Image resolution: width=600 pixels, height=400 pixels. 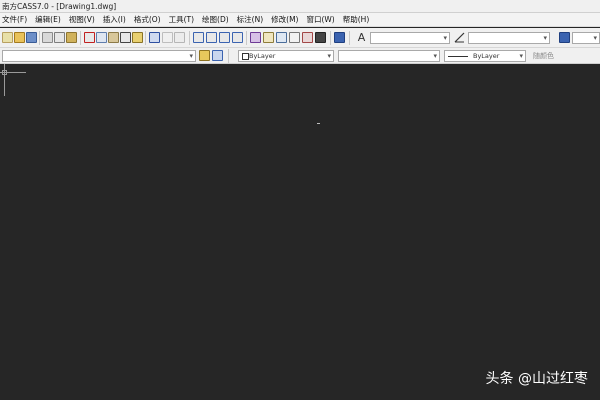 I want to click on redo-icon, so click(x=179, y=37).